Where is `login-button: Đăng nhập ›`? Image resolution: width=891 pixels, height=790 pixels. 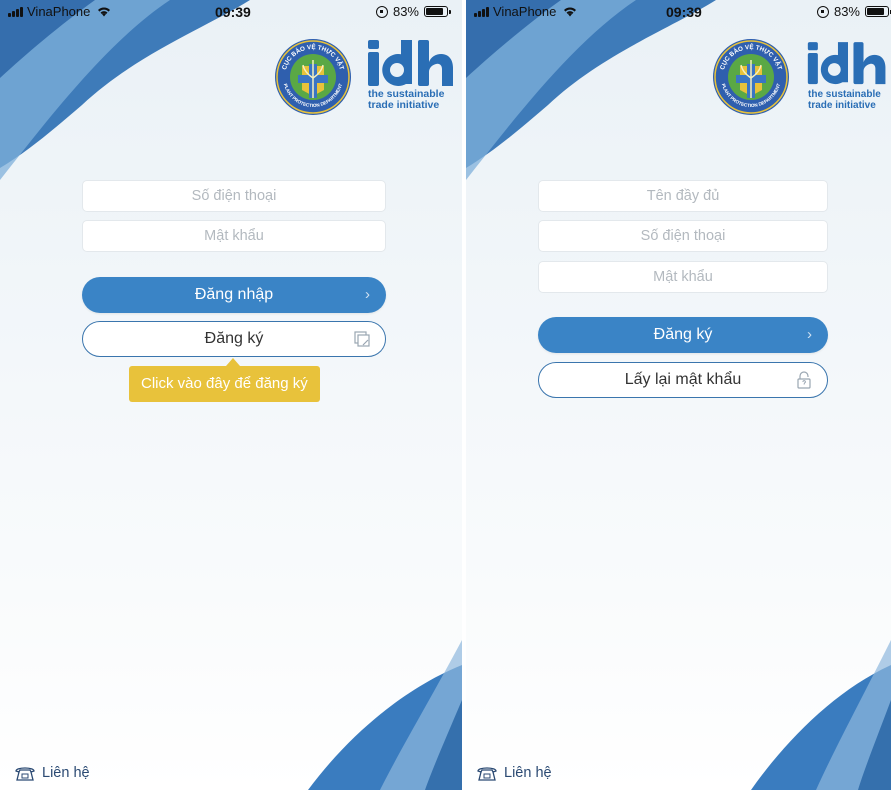 login-button: Đăng nhập › is located at coordinates (234, 295).